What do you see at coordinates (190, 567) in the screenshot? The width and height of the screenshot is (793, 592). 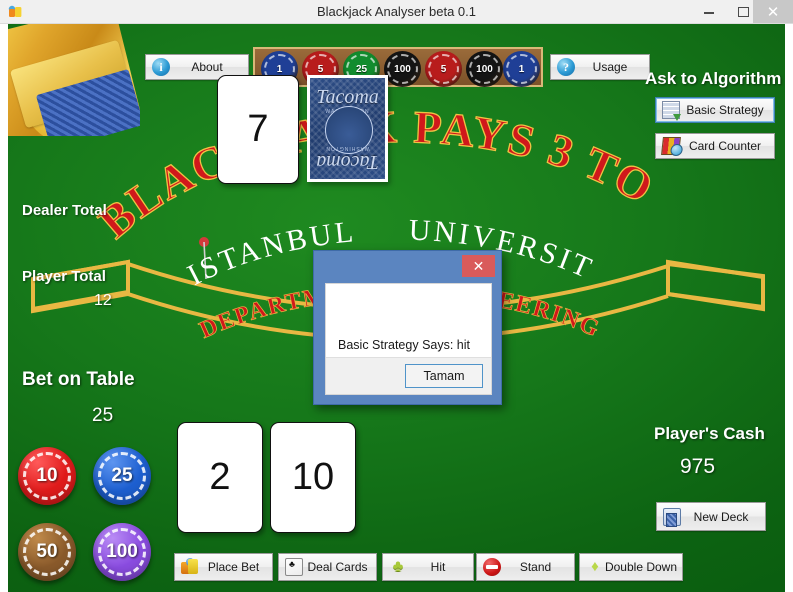 I see `chips-icon` at bounding box center [190, 567].